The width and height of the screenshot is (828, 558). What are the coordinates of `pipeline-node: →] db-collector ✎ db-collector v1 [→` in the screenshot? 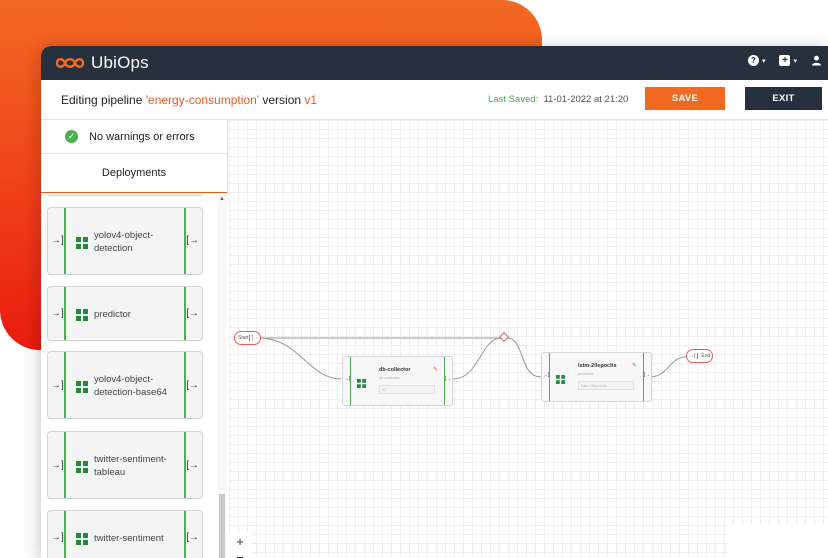 It's located at (397, 381).